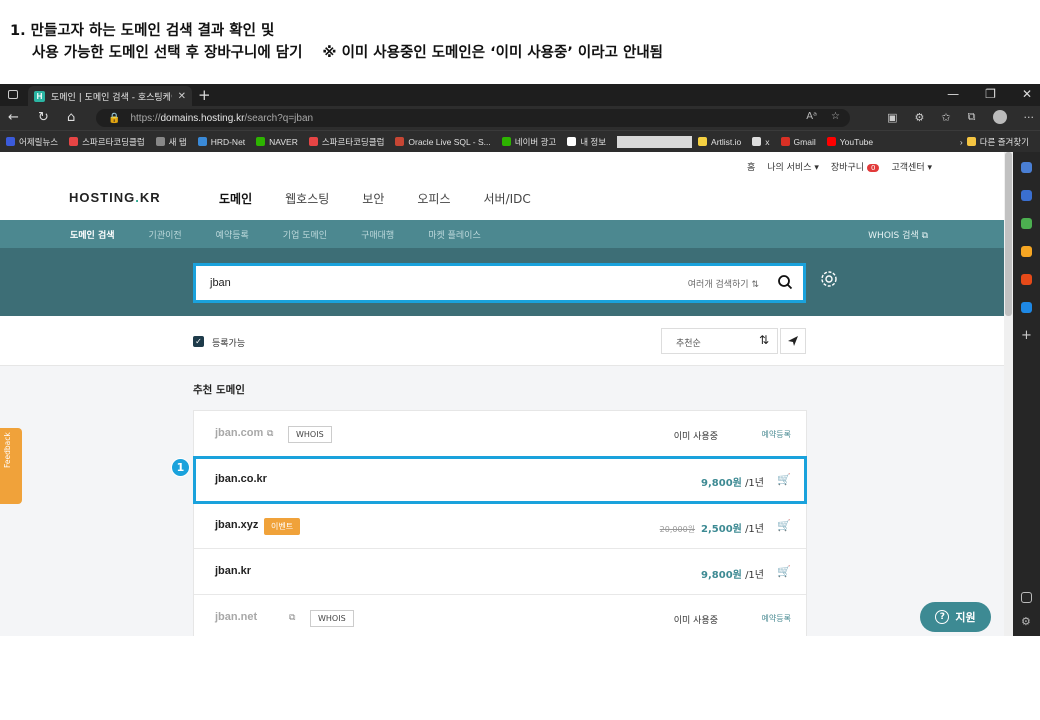 Image resolution: width=1040 pixels, height=720 pixels. I want to click on shopping-icon, so click(1026, 195).